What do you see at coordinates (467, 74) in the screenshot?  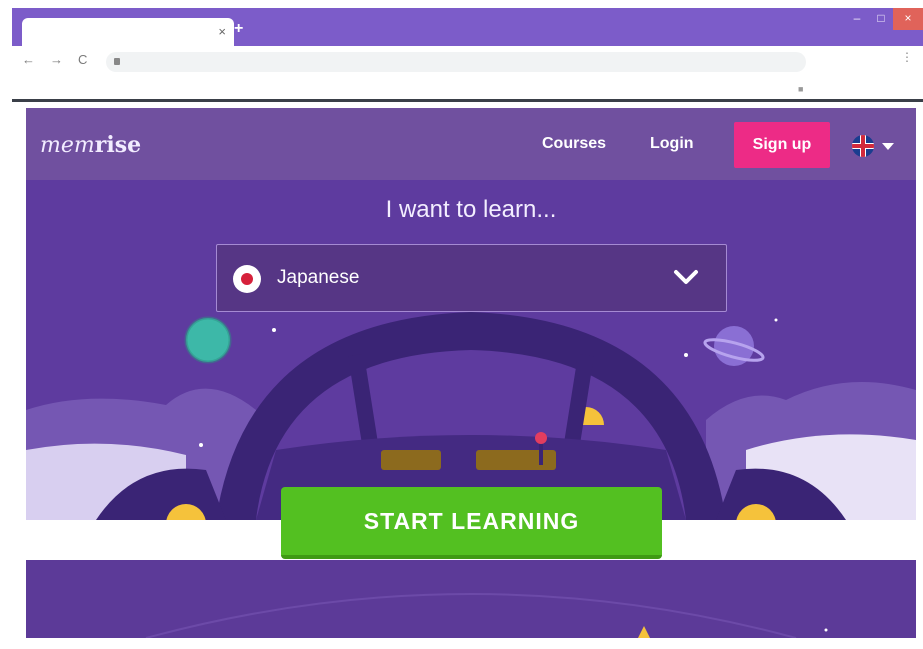 I see `browser-toolbar: ← → C ⋮ ■` at bounding box center [467, 74].